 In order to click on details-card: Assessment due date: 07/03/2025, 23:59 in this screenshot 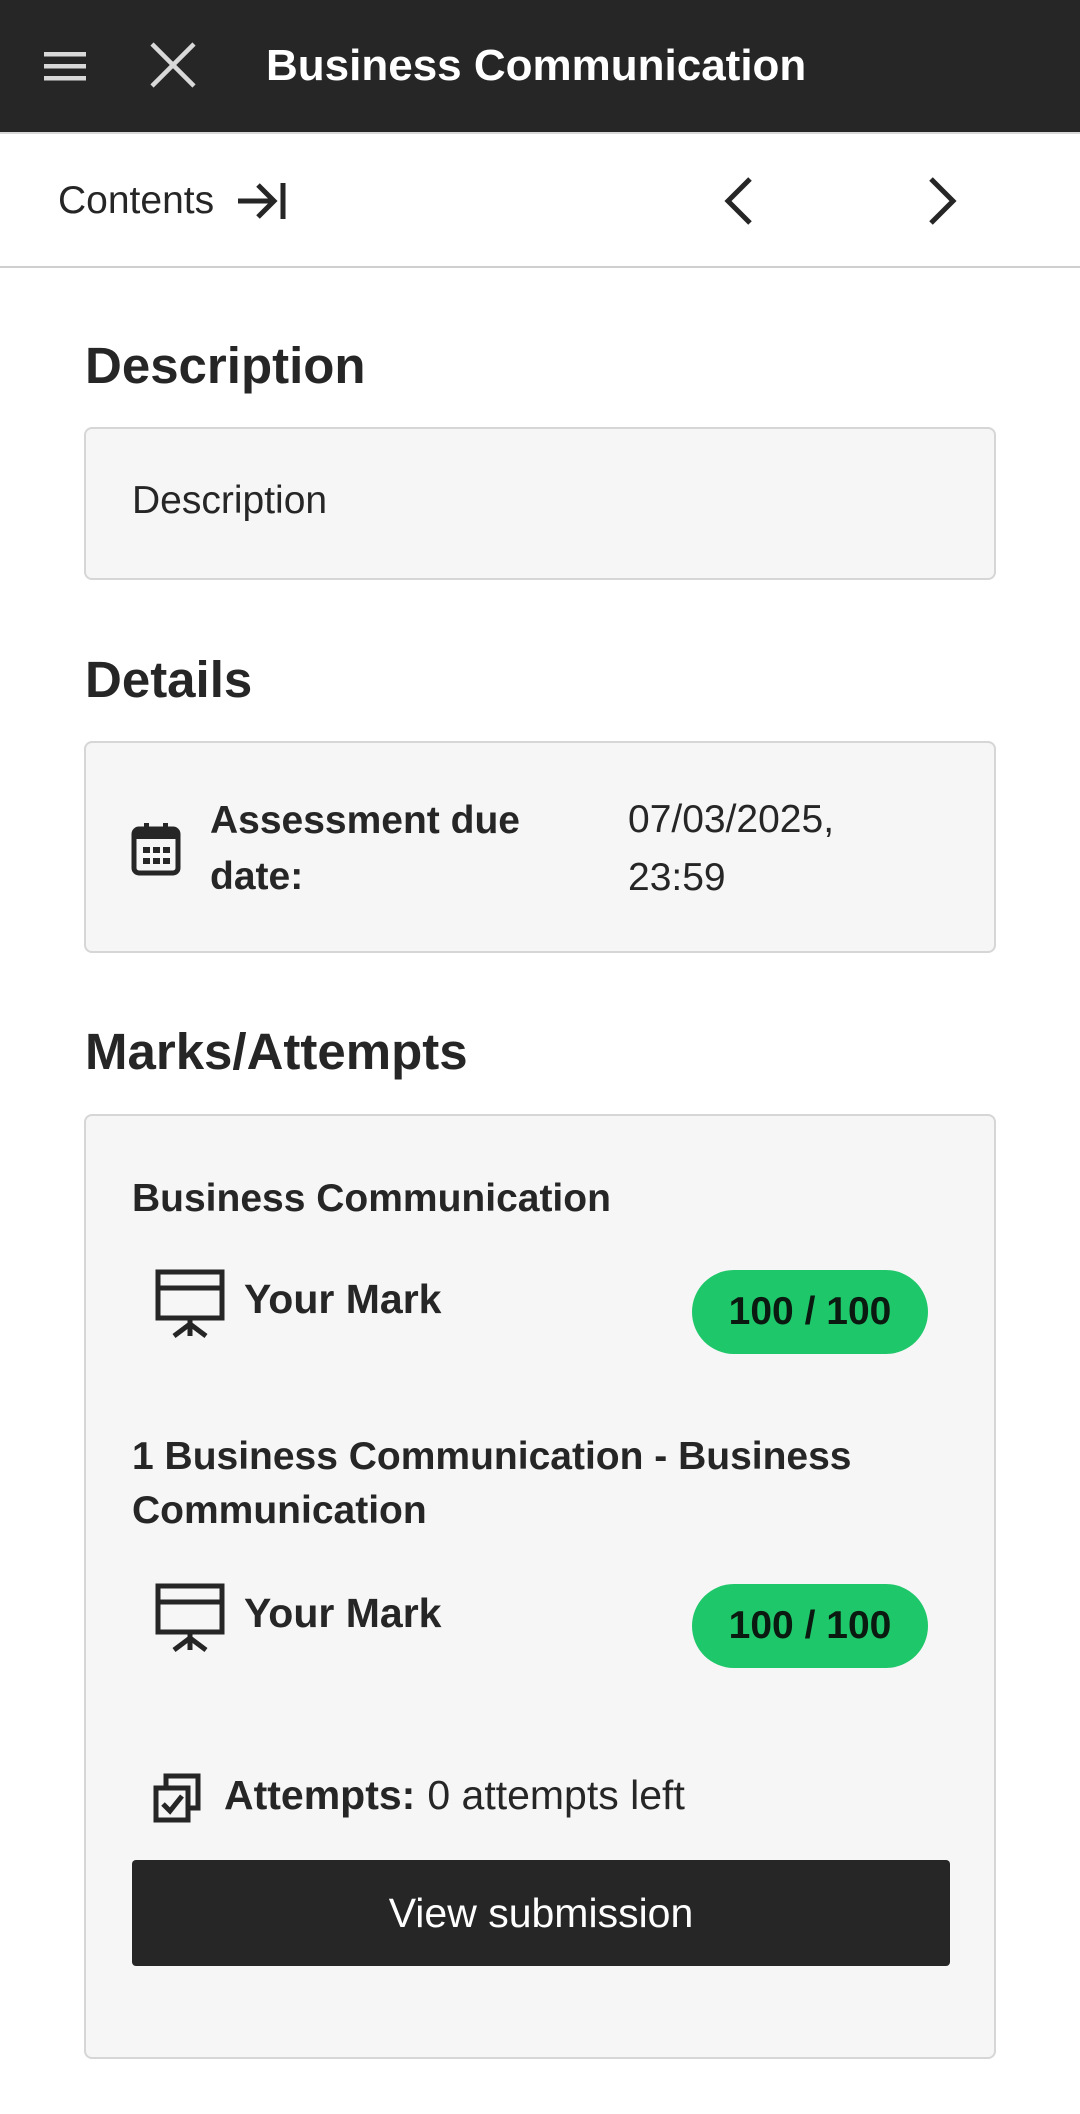, I will do `click(540, 847)`.